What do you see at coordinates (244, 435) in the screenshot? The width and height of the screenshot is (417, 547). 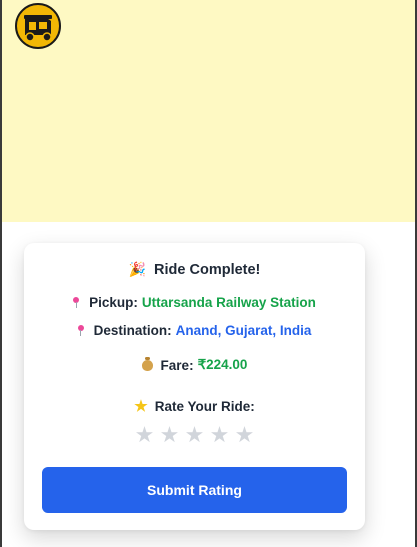 I see `rating-star-5: ★` at bounding box center [244, 435].